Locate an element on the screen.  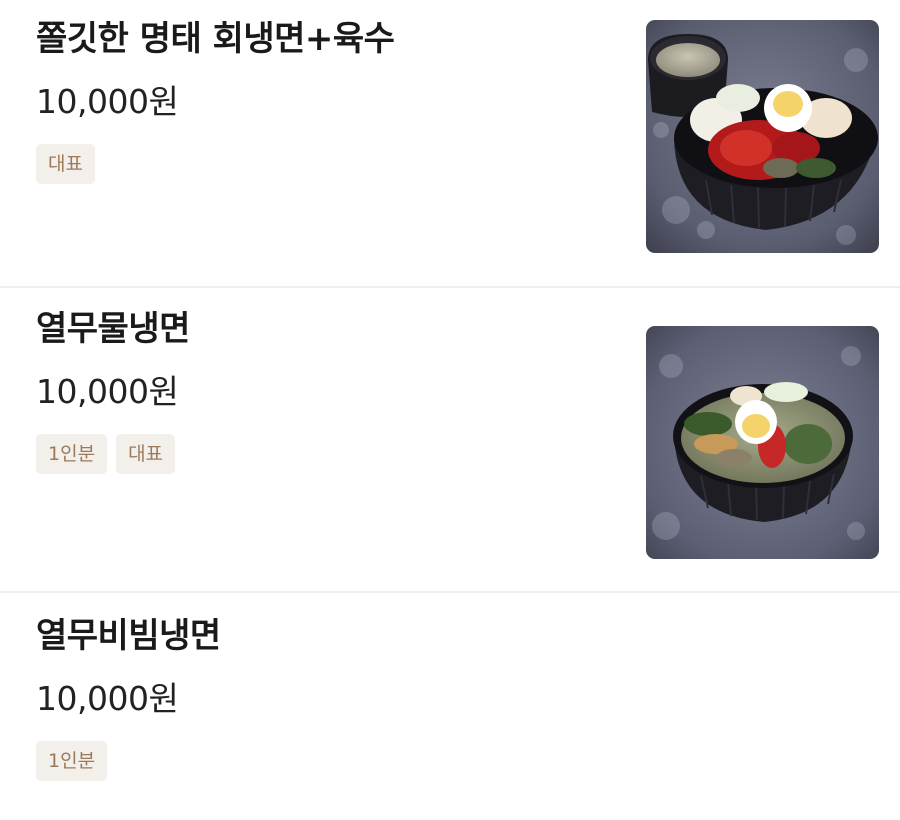
mul-naengmyeon-illustration is located at coordinates (762, 442).